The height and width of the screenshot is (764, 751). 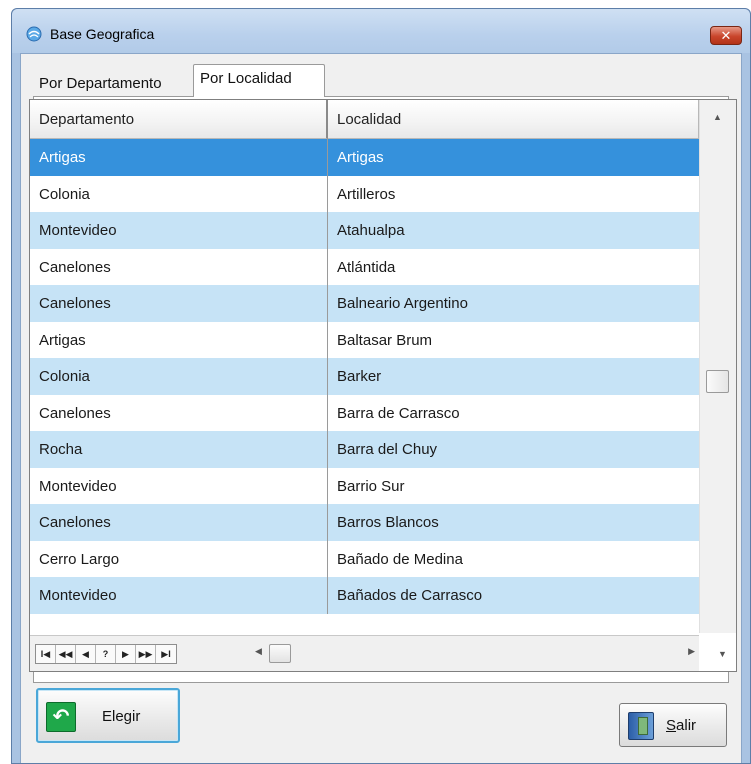 I want to click on table-row: Canelones Barra de Carrasco, so click(x=364, y=412).